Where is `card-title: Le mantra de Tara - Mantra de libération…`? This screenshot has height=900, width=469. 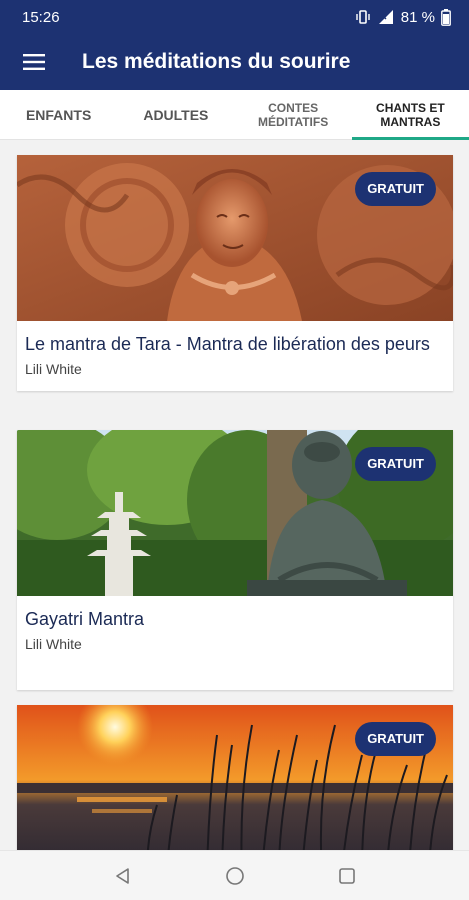
card-title: Le mantra de Tara - Mantra de libération… is located at coordinates (227, 344).